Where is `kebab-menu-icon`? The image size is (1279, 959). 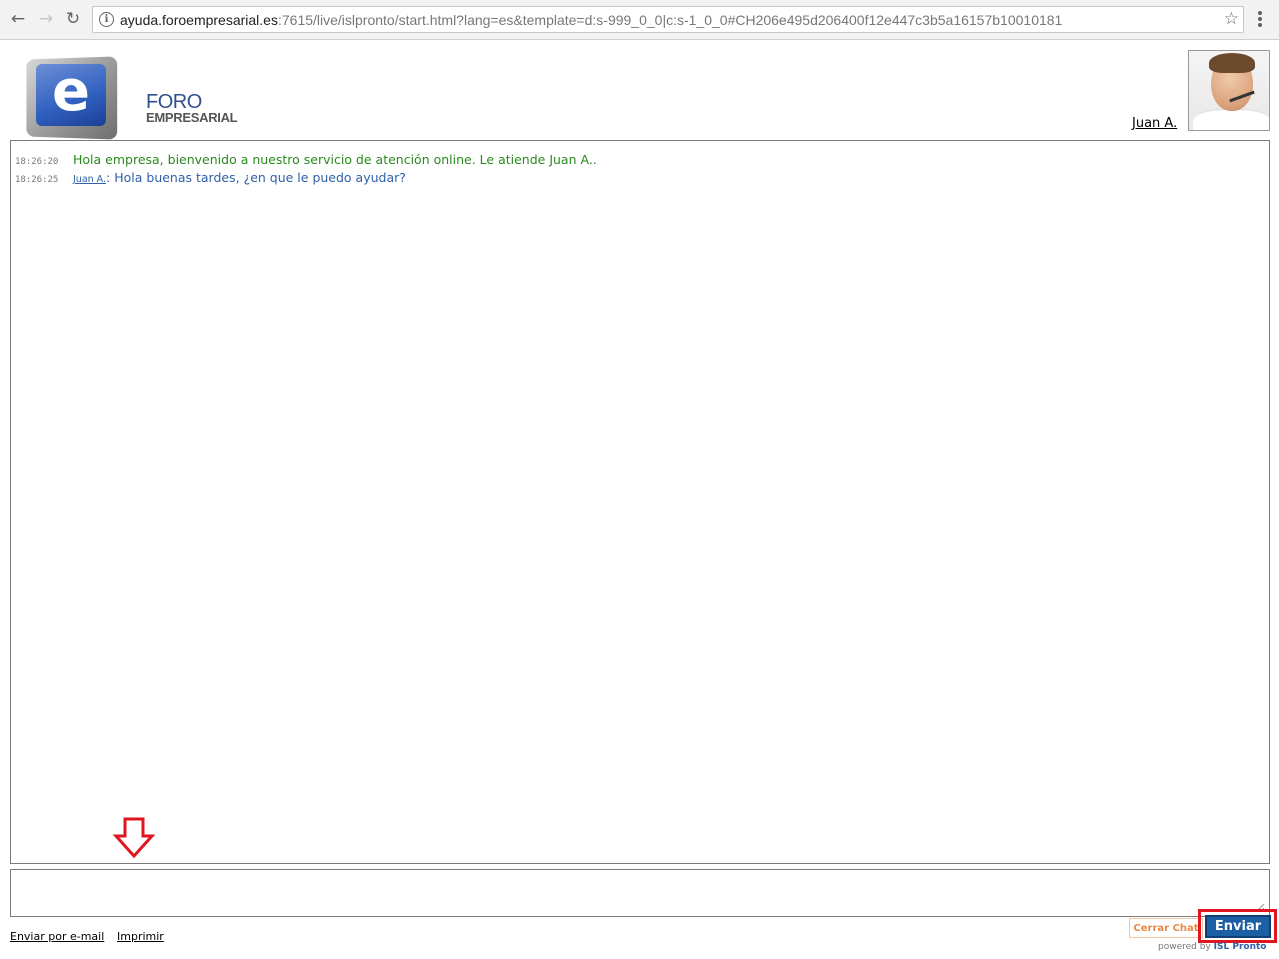 kebab-menu-icon is located at coordinates (1260, 19).